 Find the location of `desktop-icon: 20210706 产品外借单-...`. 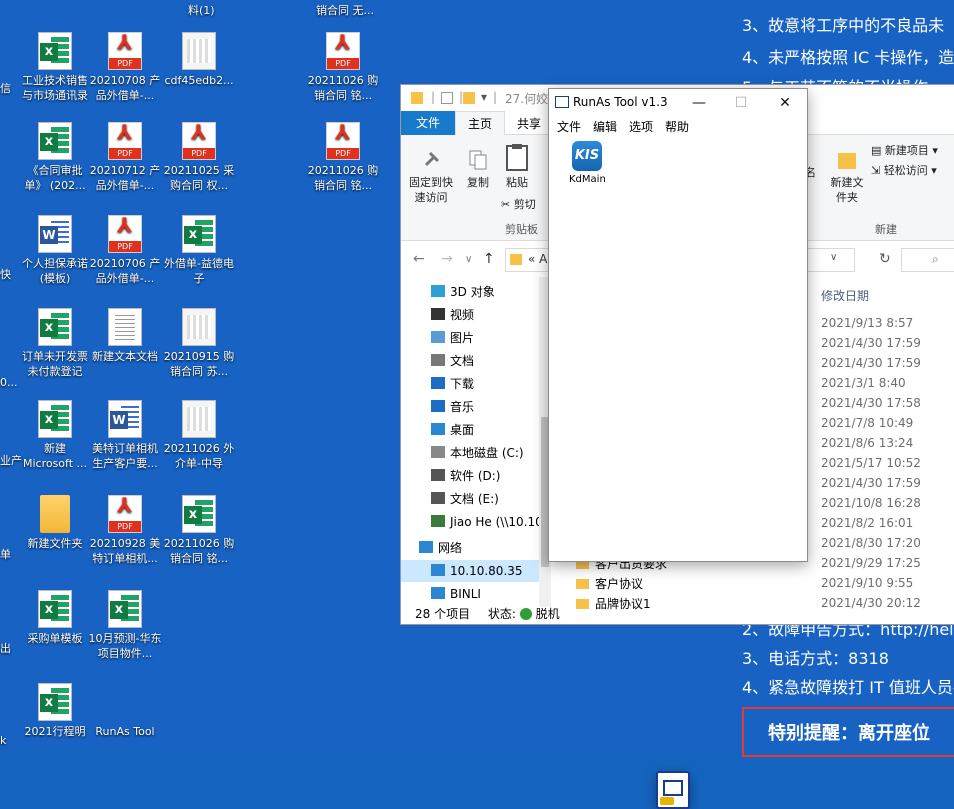

desktop-icon: 20210706 产品外借单-... is located at coordinates (125, 250).